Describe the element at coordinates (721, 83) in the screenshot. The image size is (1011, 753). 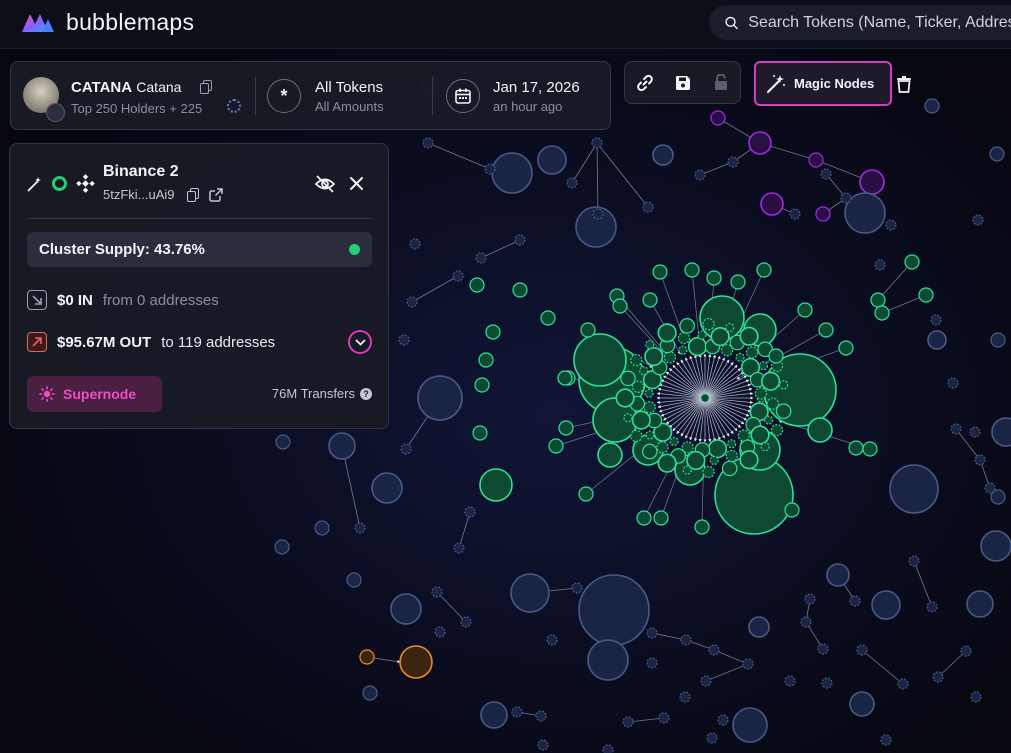
I see `lock-button` at that location.